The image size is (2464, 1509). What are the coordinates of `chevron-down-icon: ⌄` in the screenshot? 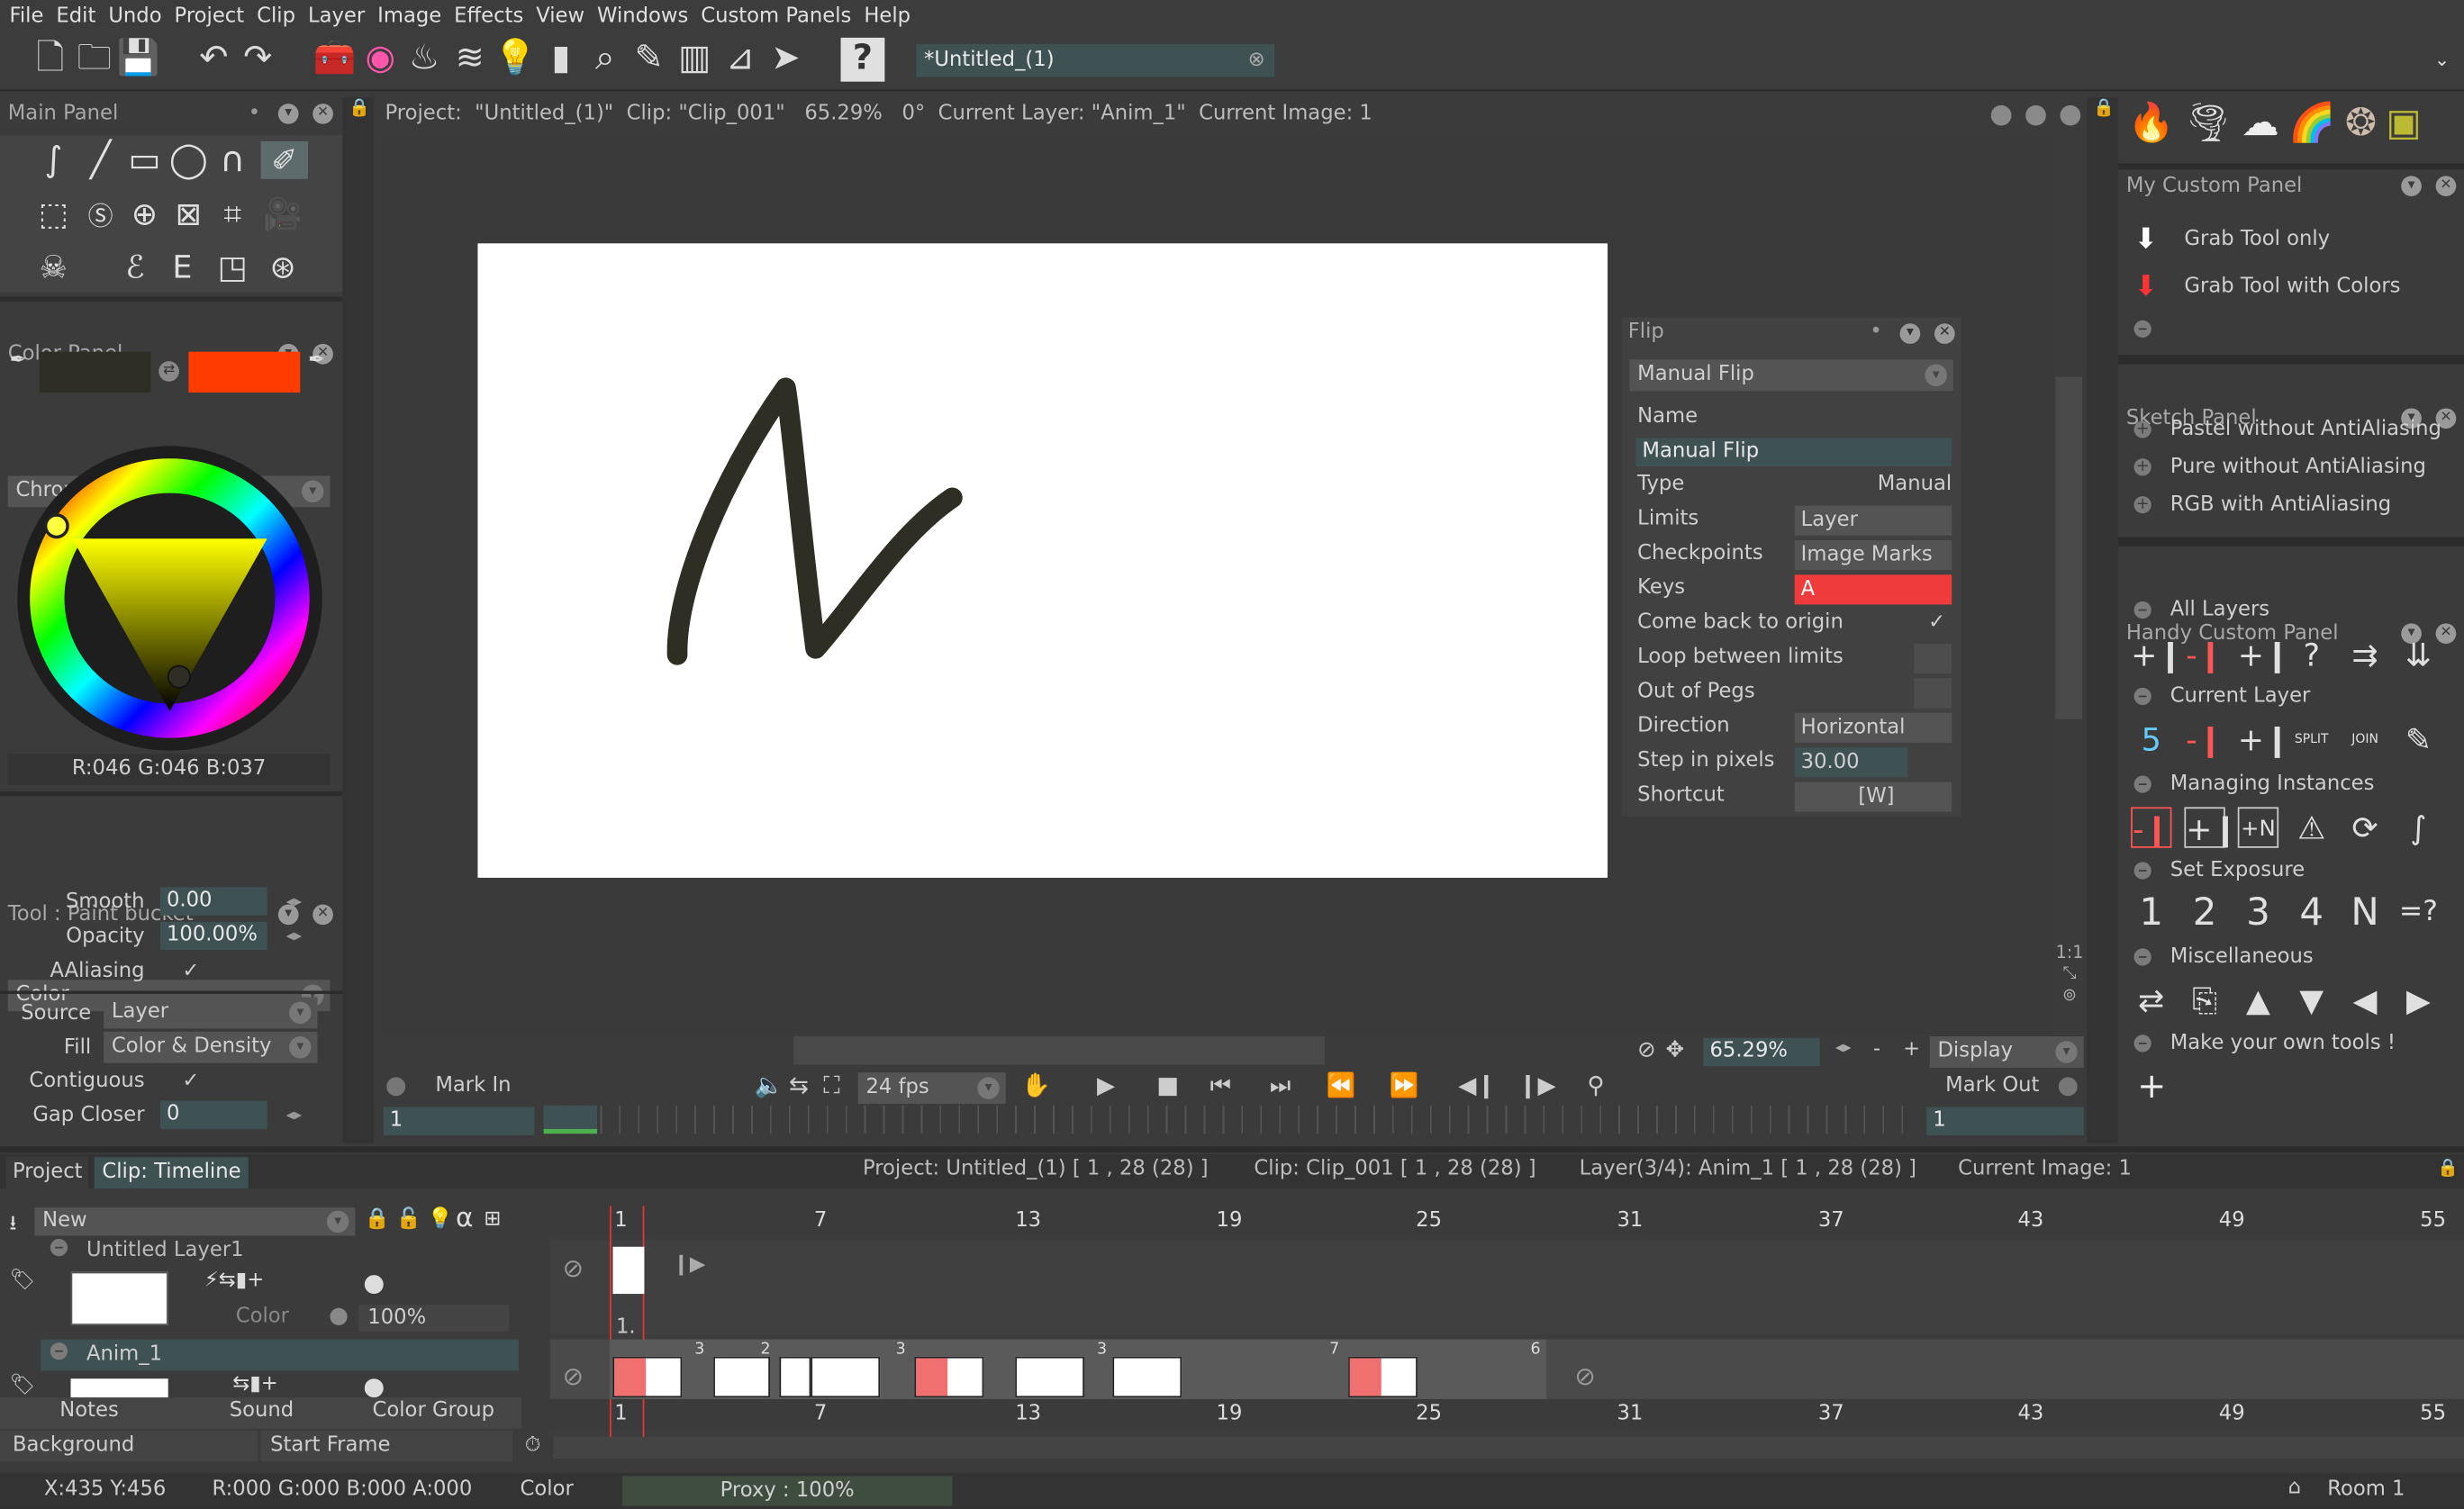 It's located at (2442, 60).